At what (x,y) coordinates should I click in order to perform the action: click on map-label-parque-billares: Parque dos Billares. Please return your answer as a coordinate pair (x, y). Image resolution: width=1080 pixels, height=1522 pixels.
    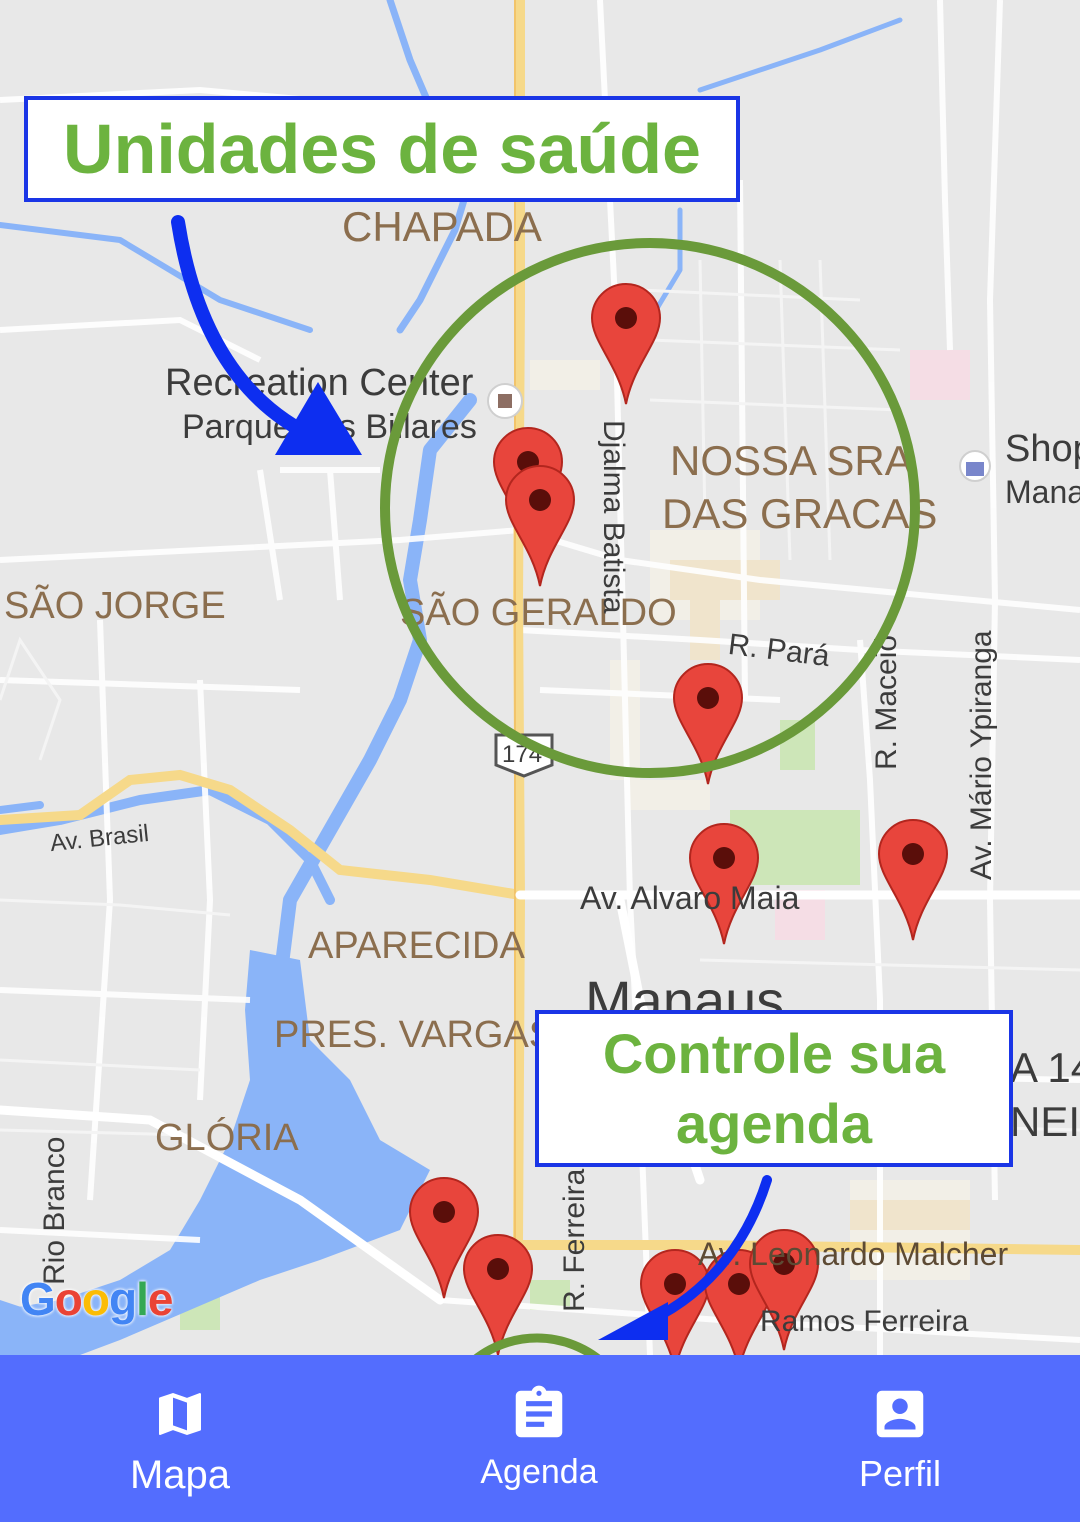
    Looking at the image, I should click on (329, 427).